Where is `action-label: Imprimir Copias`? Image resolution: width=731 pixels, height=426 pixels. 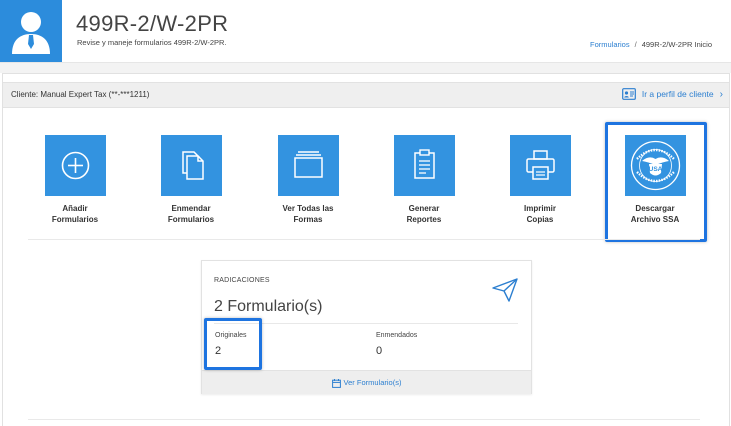
action-label: Imprimir Copias is located at coordinates (539, 214).